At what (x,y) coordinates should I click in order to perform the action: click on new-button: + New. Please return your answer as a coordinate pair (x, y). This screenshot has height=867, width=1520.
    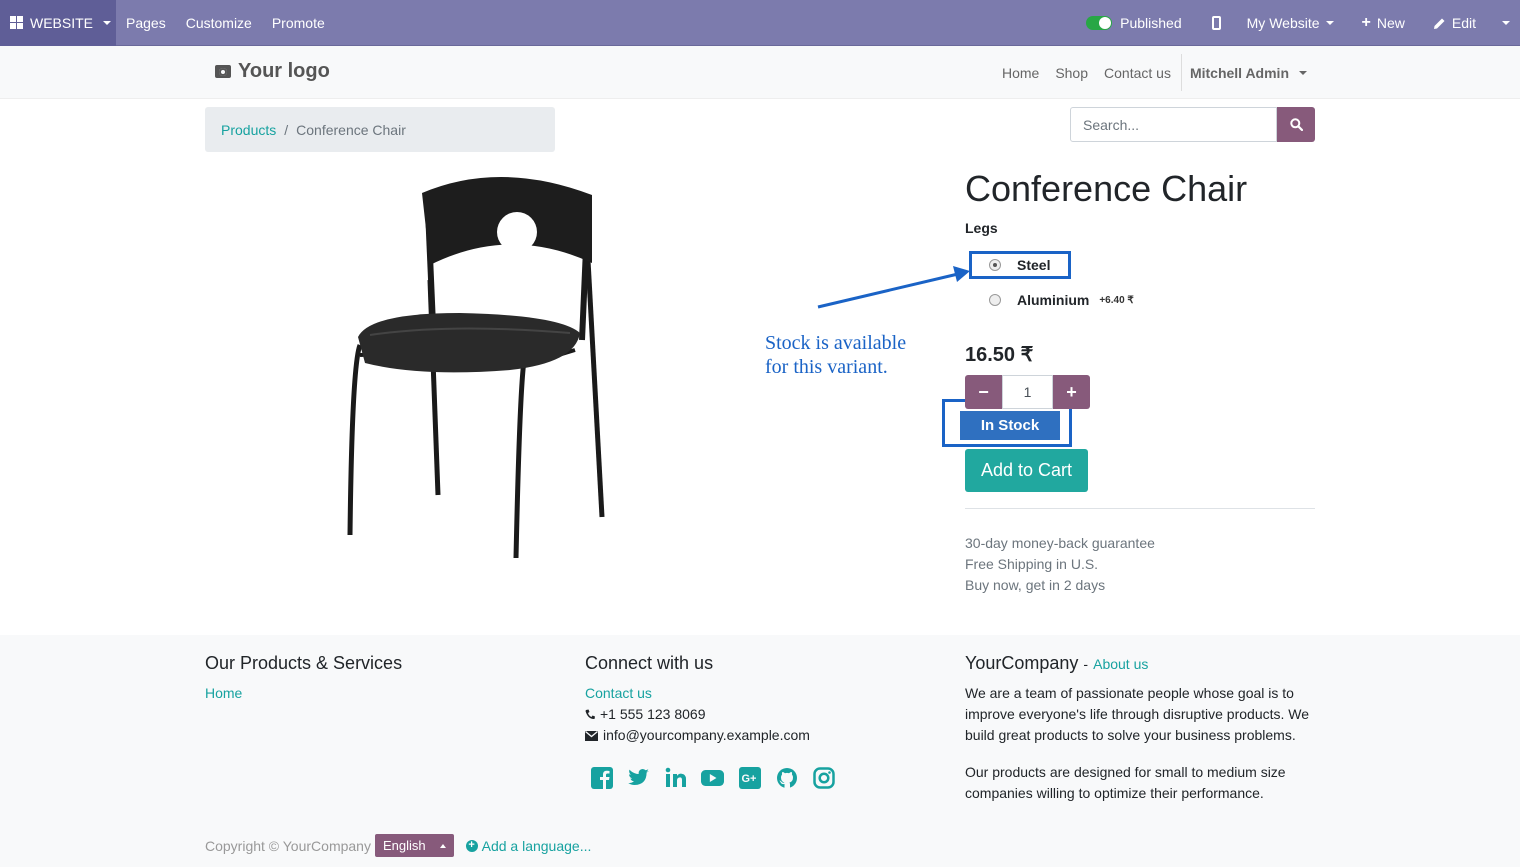
    Looking at the image, I should click on (1379, 23).